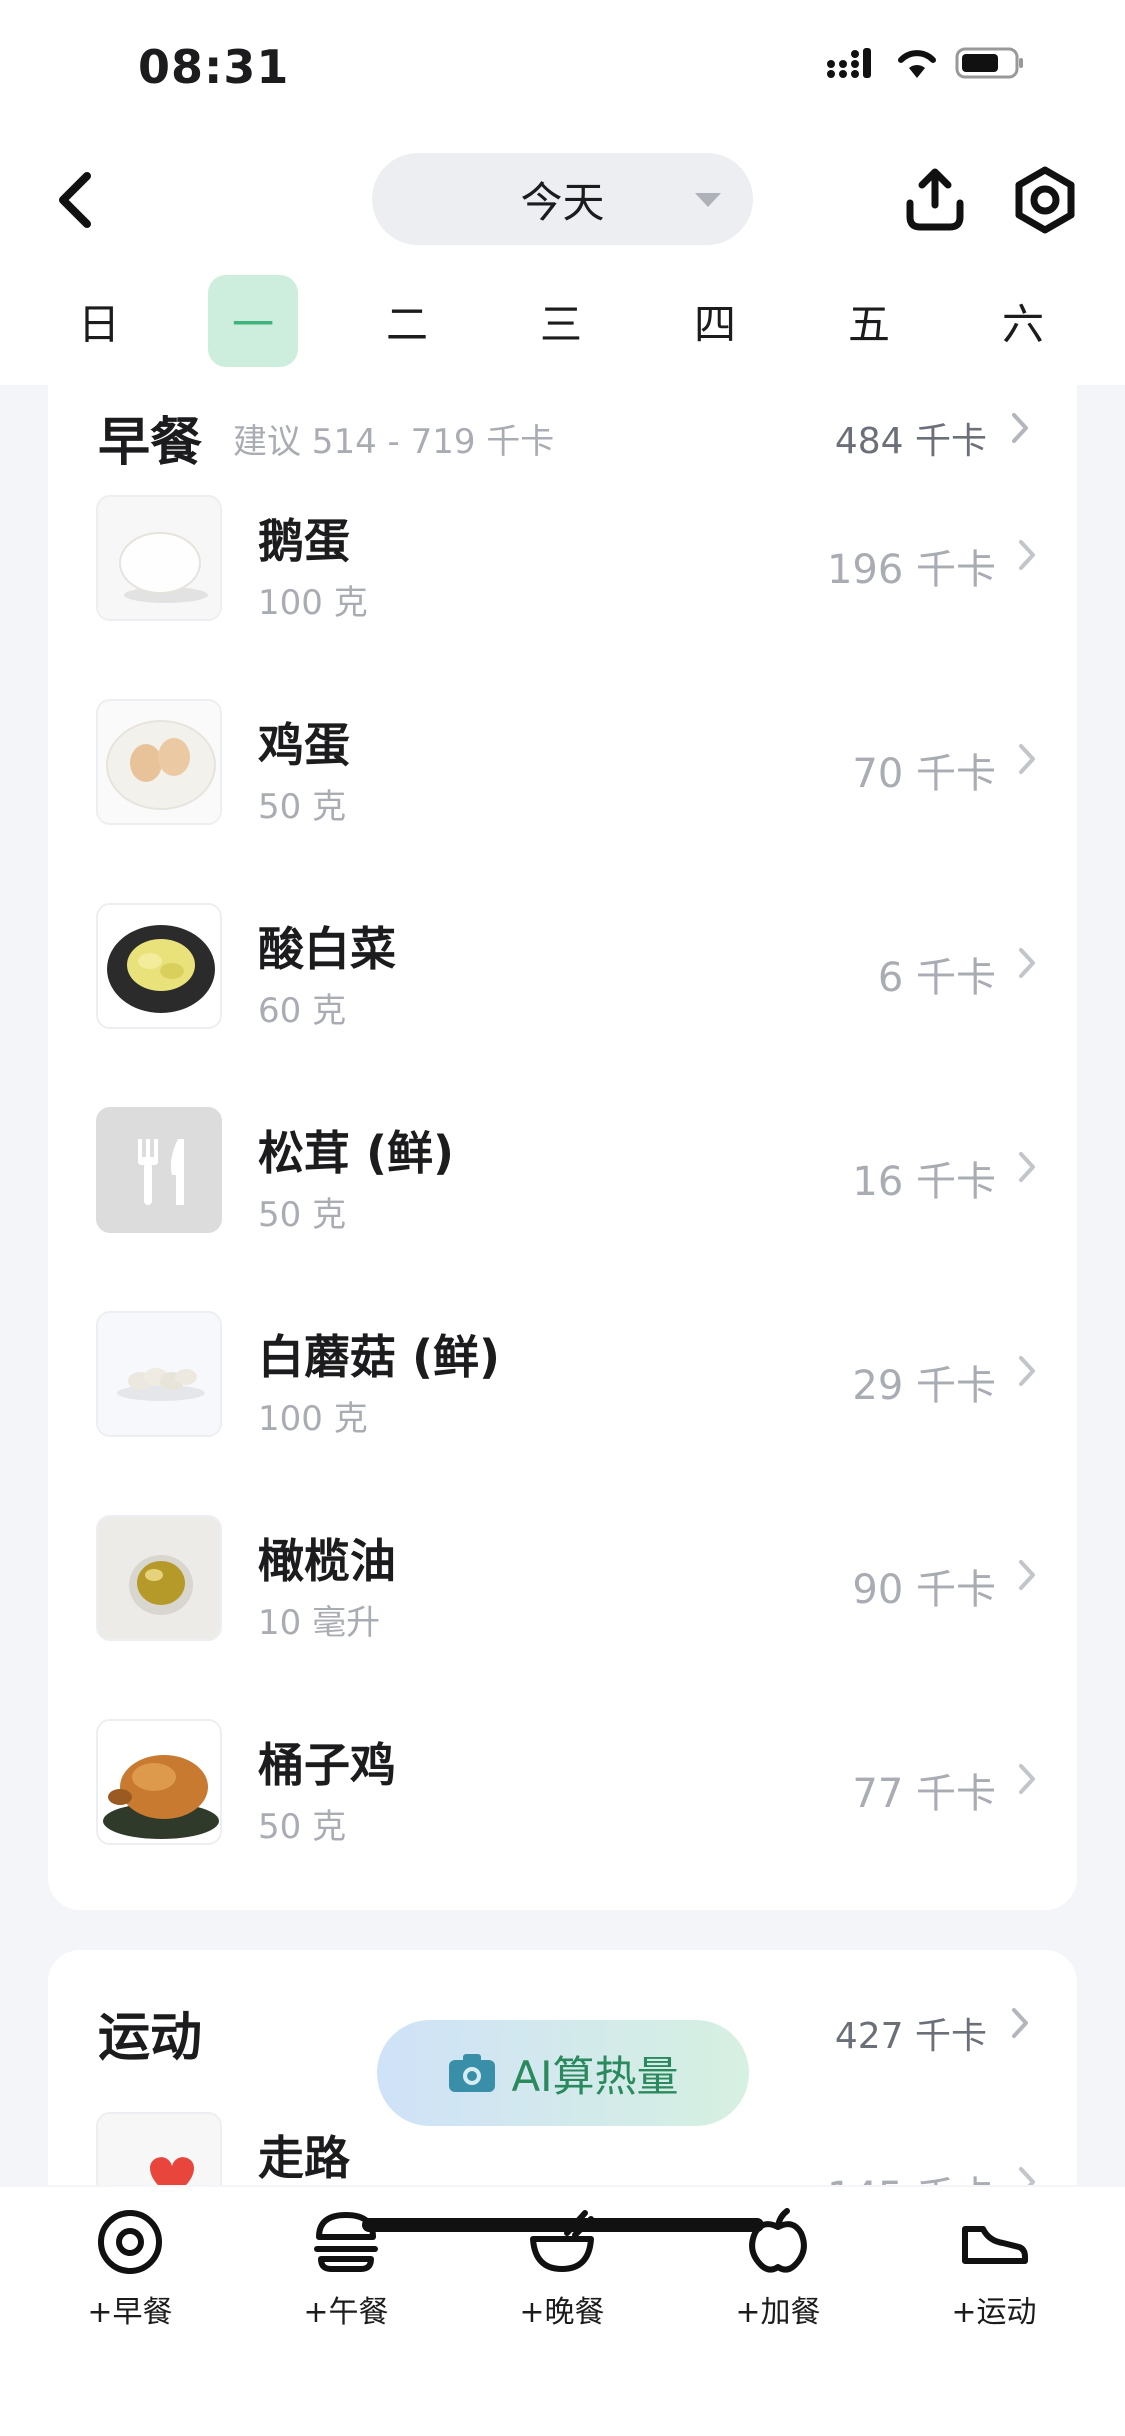  I want to click on tab-label: +早餐, so click(130, 2312).